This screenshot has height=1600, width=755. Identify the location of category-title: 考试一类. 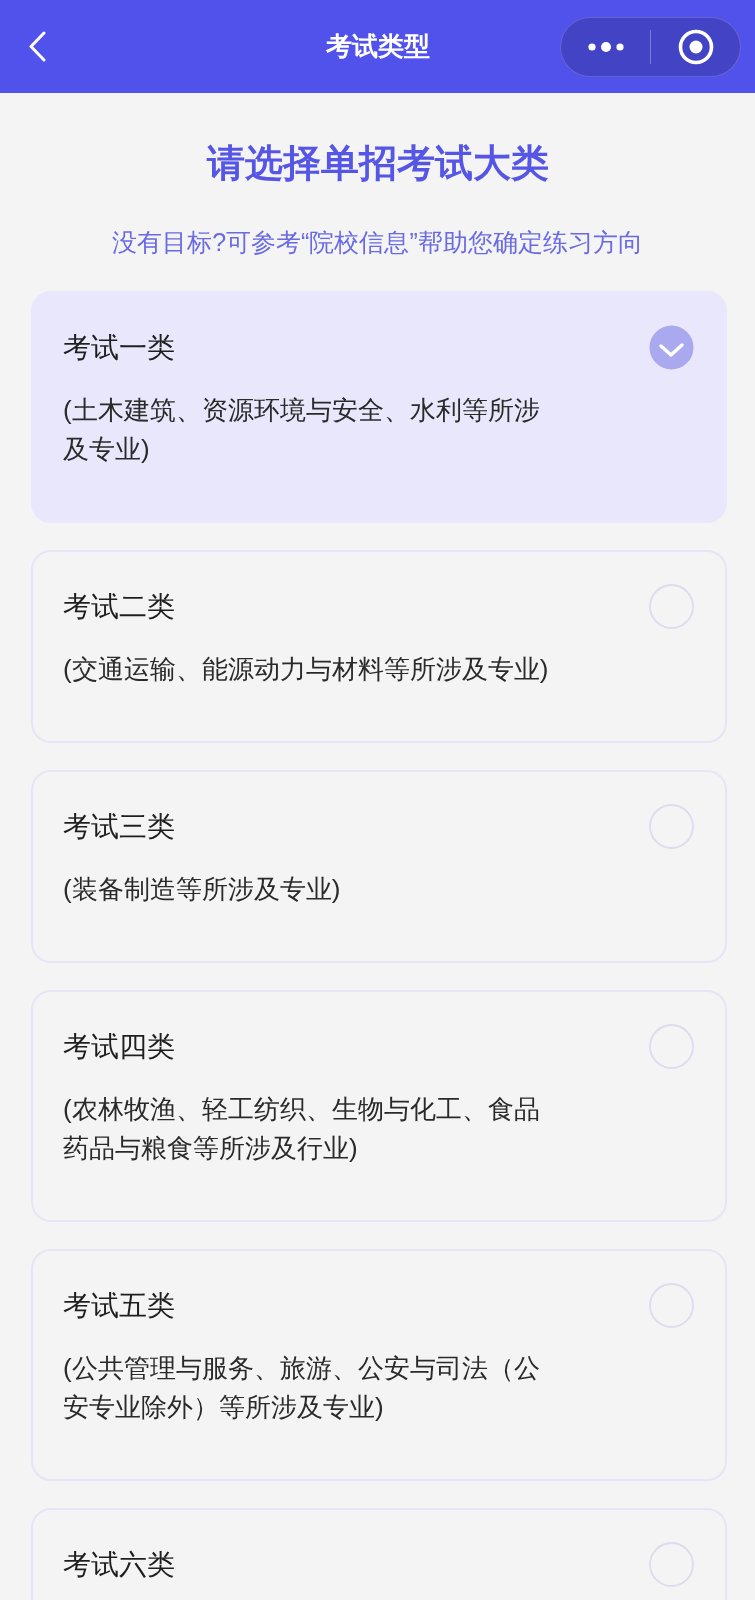
(119, 347).